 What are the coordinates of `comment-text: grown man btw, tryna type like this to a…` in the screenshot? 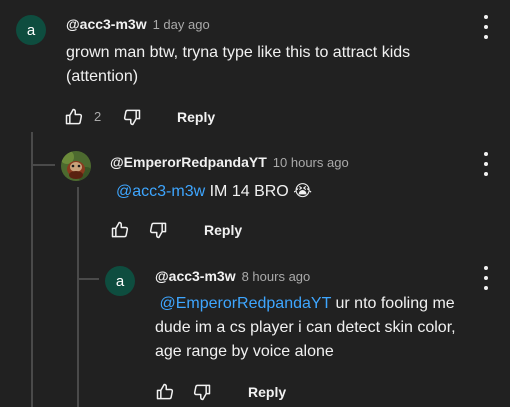 It's located at (238, 65).